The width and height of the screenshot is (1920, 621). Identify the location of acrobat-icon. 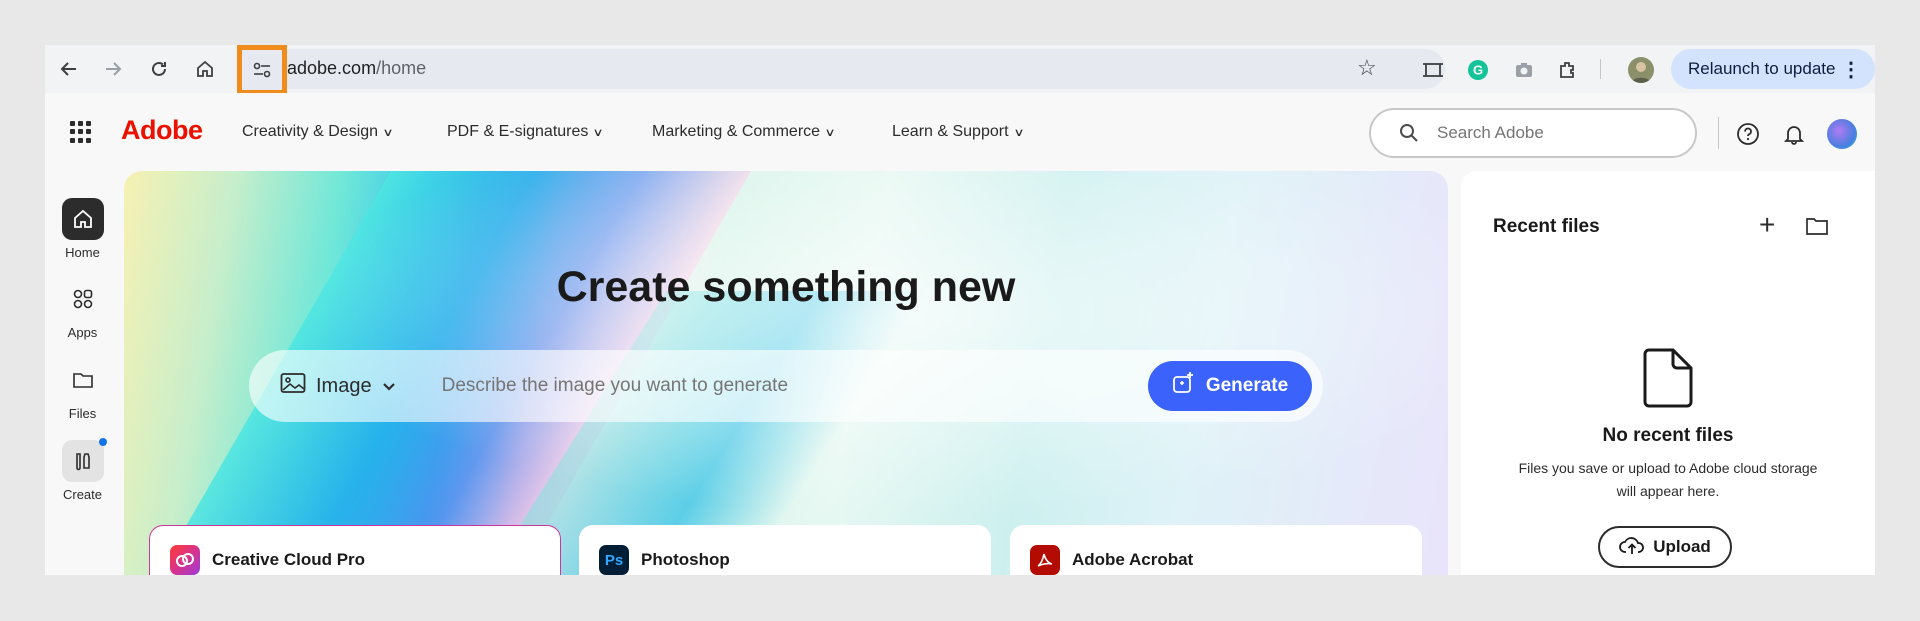
(1045, 560).